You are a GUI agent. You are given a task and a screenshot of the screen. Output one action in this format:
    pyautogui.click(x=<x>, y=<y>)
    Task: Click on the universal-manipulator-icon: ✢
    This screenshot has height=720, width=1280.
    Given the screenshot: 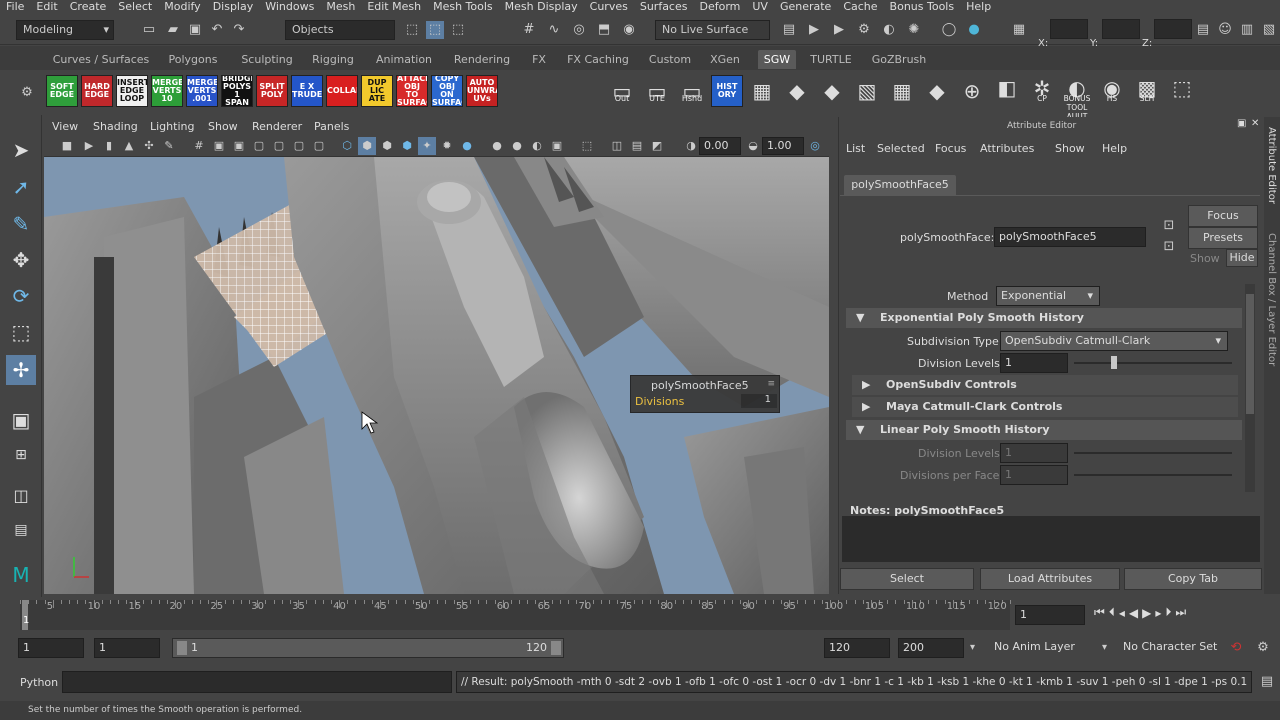 What is the action you would take?
    pyautogui.click(x=21, y=370)
    